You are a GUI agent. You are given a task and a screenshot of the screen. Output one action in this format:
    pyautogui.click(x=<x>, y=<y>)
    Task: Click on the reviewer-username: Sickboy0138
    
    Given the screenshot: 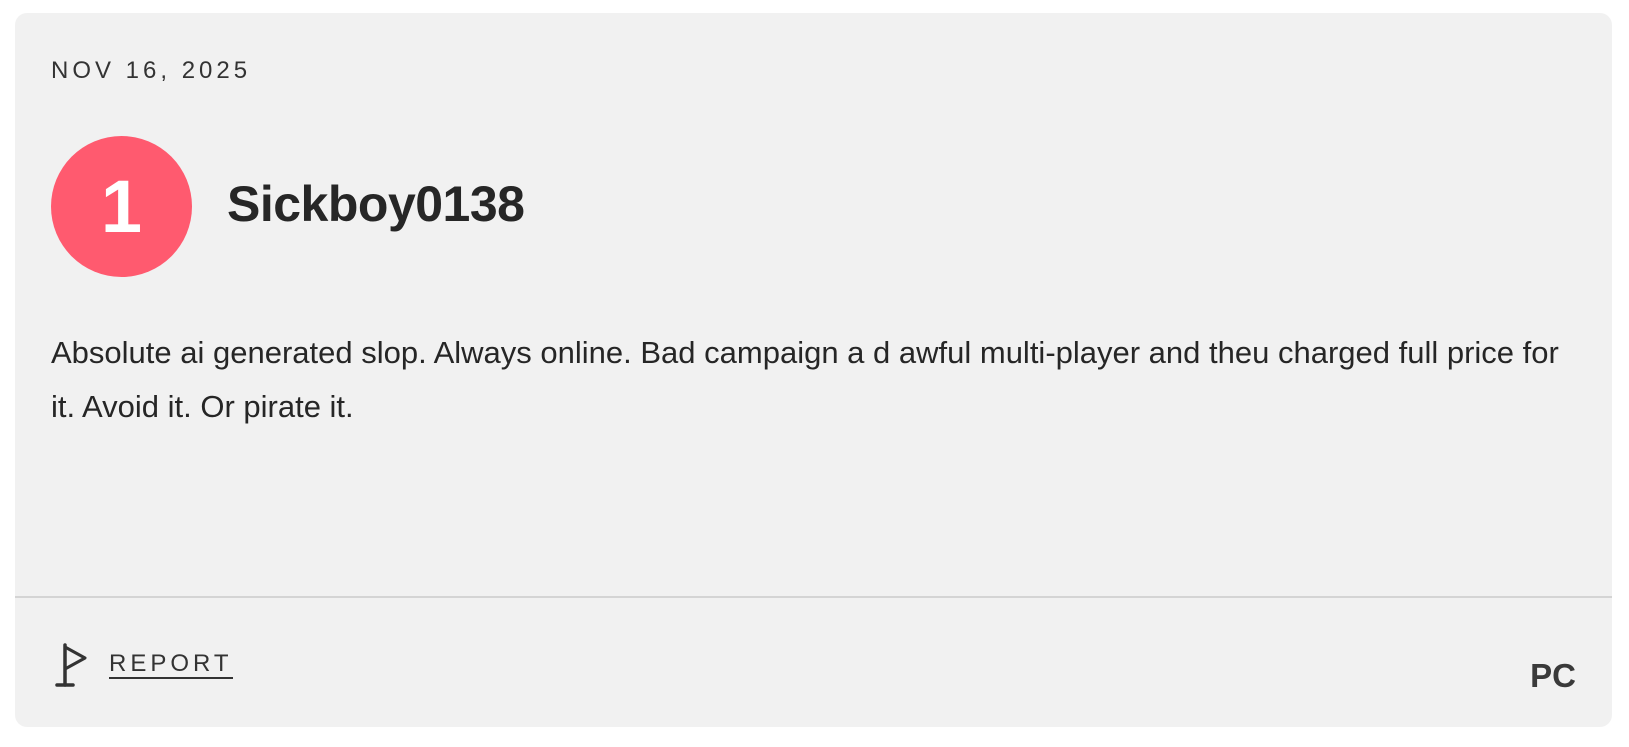 What is the action you would take?
    pyautogui.click(x=376, y=204)
    